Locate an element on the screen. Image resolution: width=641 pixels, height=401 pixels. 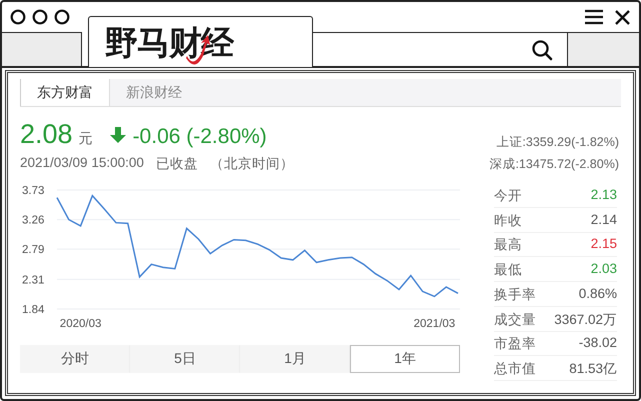
timestamp: 2021/03/09 15:00:00 is located at coordinates (82, 163).